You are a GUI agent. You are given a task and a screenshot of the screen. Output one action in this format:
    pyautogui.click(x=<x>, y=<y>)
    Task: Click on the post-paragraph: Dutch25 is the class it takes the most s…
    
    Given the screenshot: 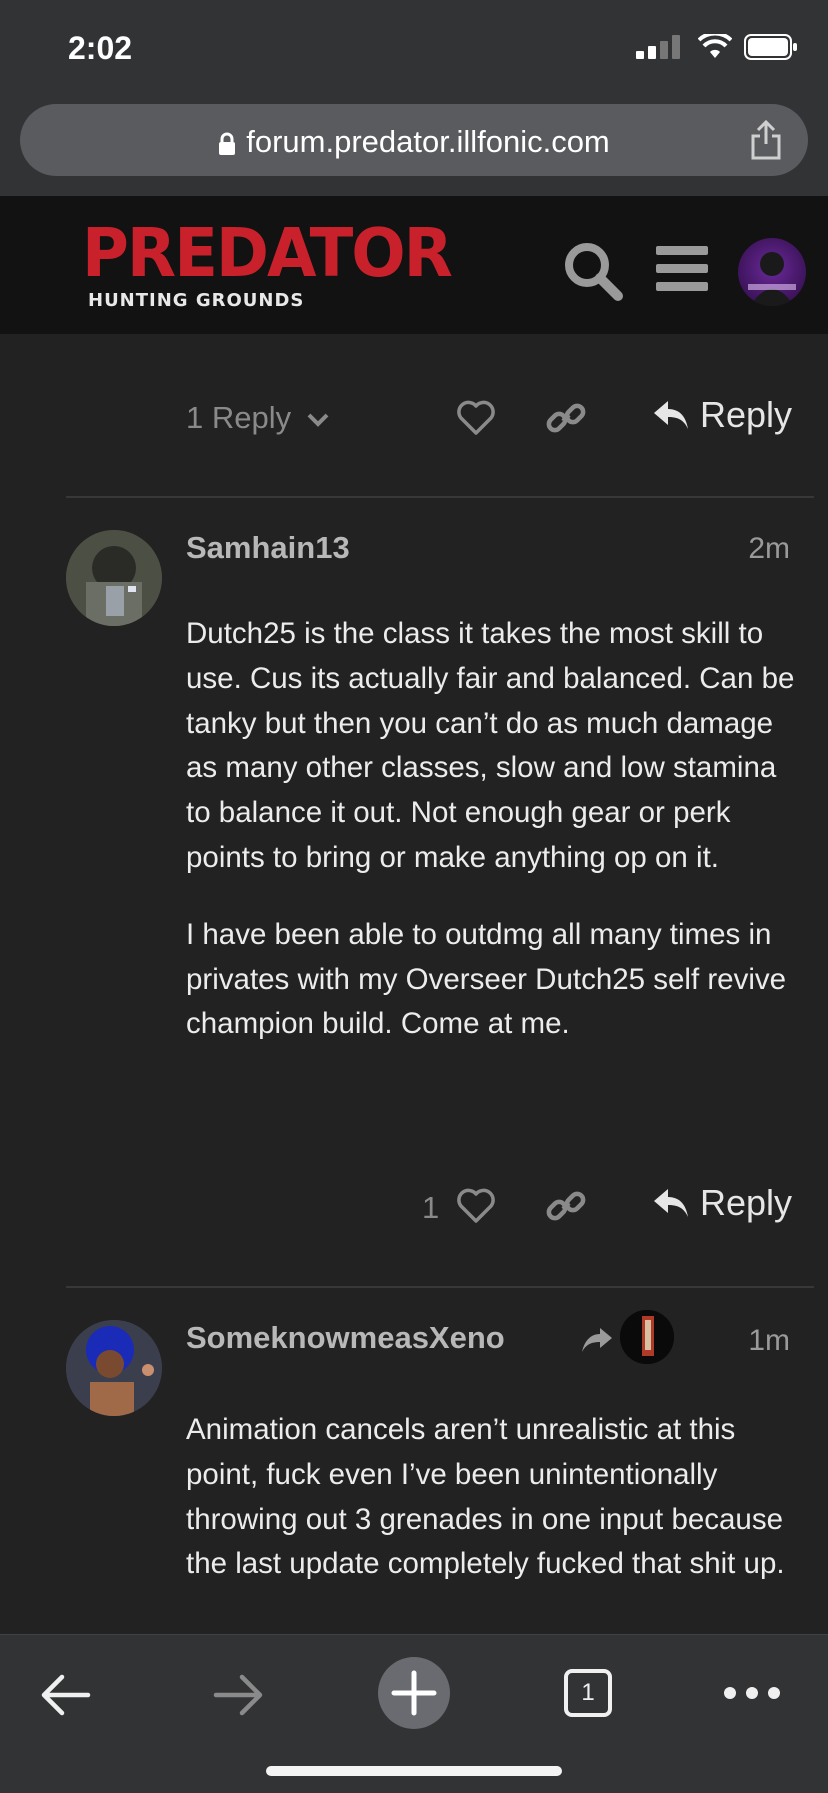 What is the action you would take?
    pyautogui.click(x=490, y=745)
    